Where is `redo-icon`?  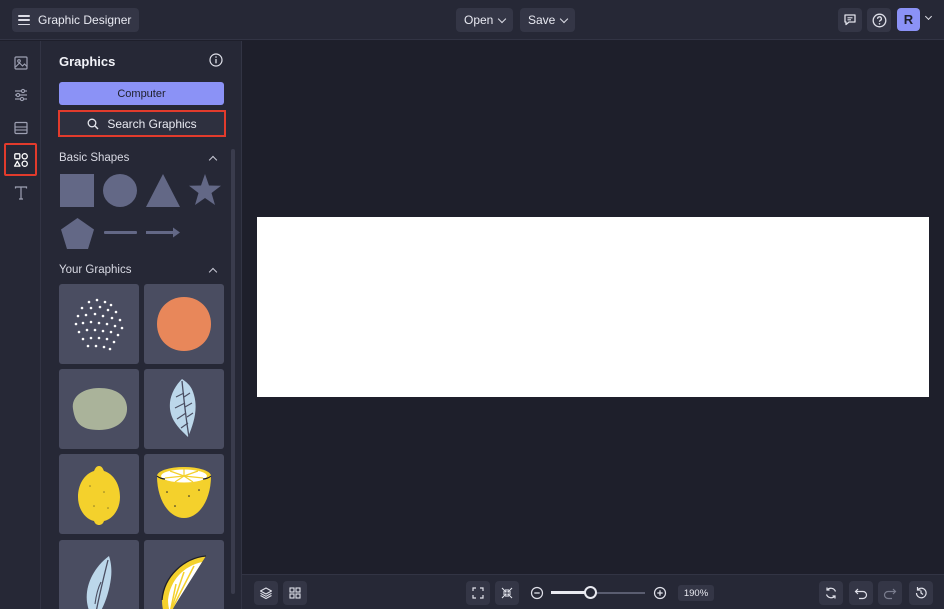
redo-icon is located at coordinates (890, 594).